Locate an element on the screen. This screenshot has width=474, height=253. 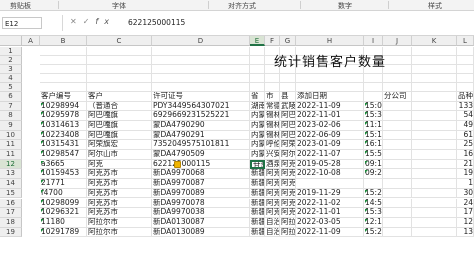
table-cell: 21 is located at coordinates (465, 164).